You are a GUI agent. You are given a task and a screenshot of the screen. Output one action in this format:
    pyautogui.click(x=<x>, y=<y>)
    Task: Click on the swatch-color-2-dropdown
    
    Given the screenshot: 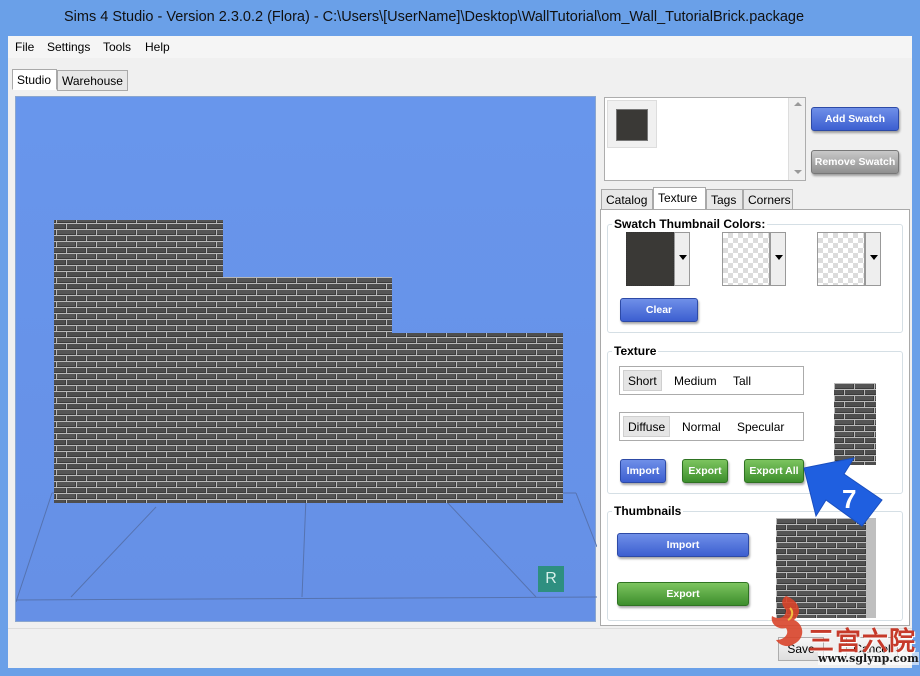 What is the action you would take?
    pyautogui.click(x=778, y=259)
    